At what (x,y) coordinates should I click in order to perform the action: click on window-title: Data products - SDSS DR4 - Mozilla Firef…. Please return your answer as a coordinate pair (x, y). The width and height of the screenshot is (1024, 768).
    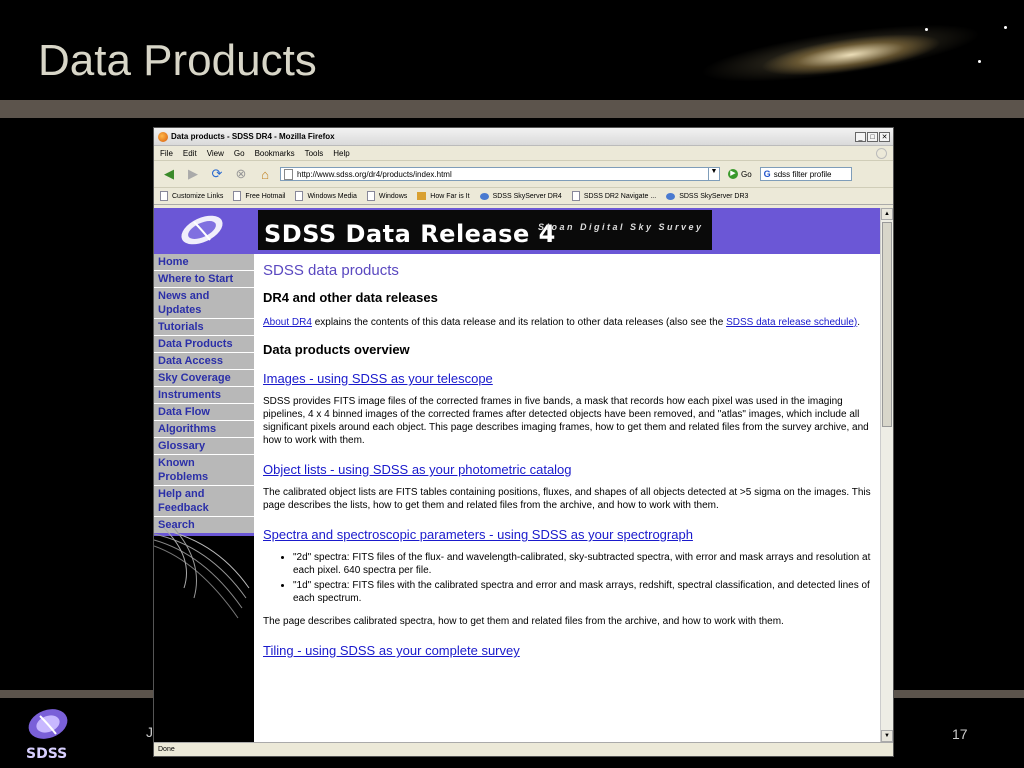
    Looking at the image, I should click on (253, 136).